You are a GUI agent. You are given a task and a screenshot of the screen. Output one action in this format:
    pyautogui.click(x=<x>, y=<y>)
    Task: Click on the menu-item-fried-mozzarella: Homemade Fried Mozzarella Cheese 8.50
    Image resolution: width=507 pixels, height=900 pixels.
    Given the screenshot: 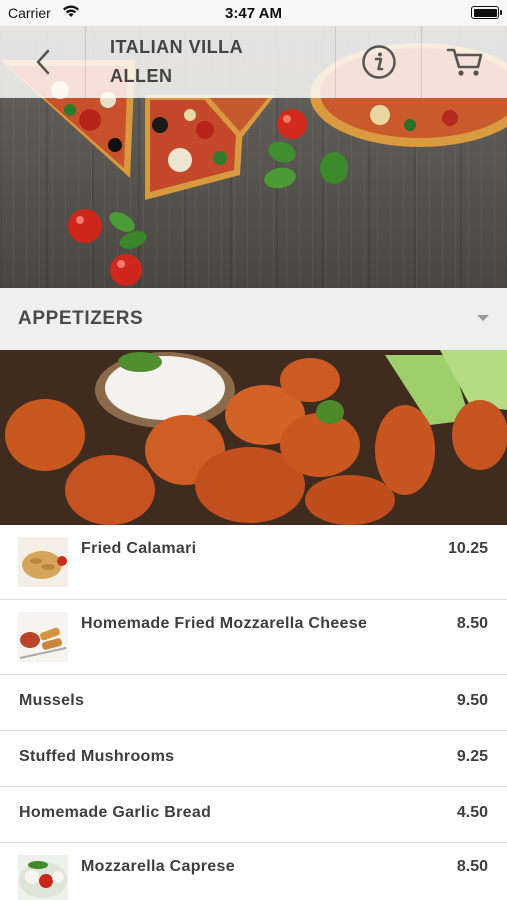 What is the action you would take?
    pyautogui.click(x=253, y=637)
    